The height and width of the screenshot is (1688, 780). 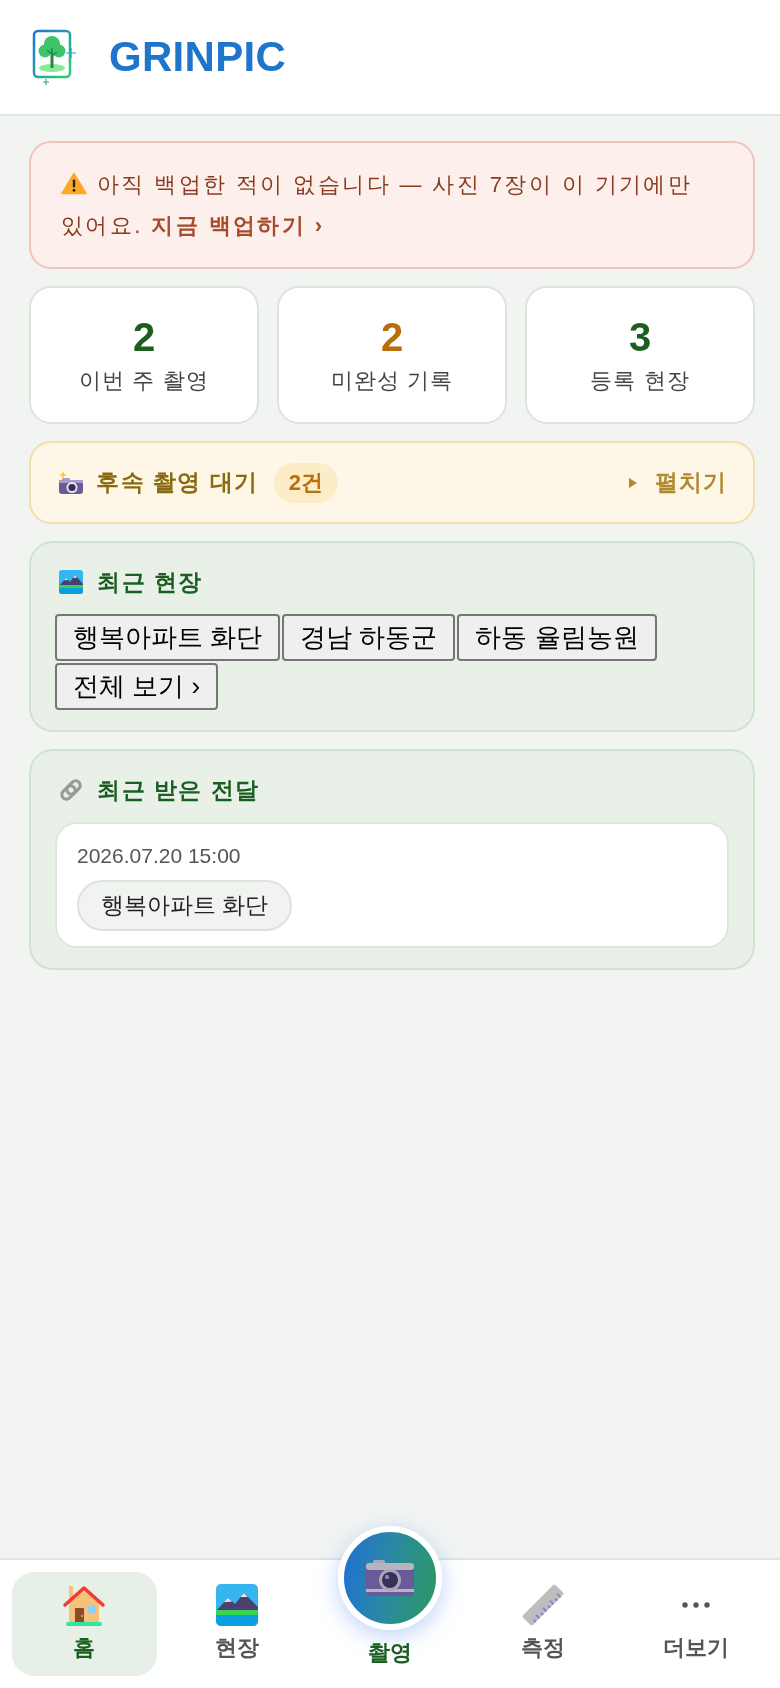 What do you see at coordinates (168, 637) in the screenshot?
I see `site-button: 행복아파트 화단` at bounding box center [168, 637].